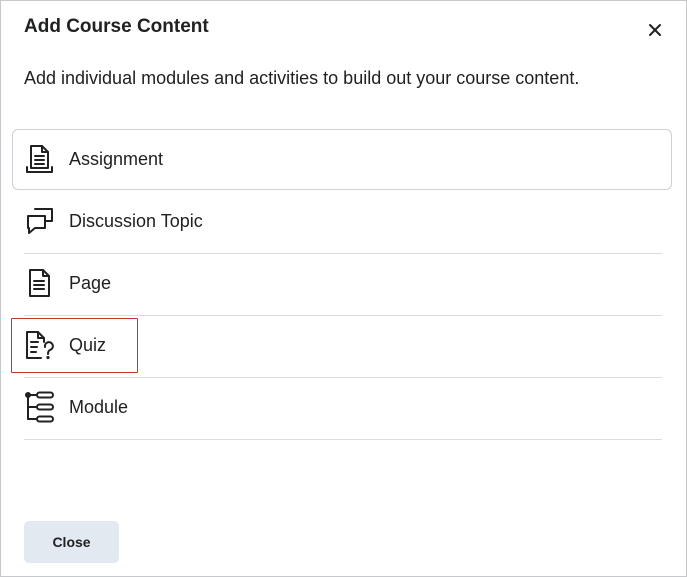 The image size is (687, 577). Describe the element at coordinates (136, 221) in the screenshot. I see `content-item-label: Discussion Topic` at that location.